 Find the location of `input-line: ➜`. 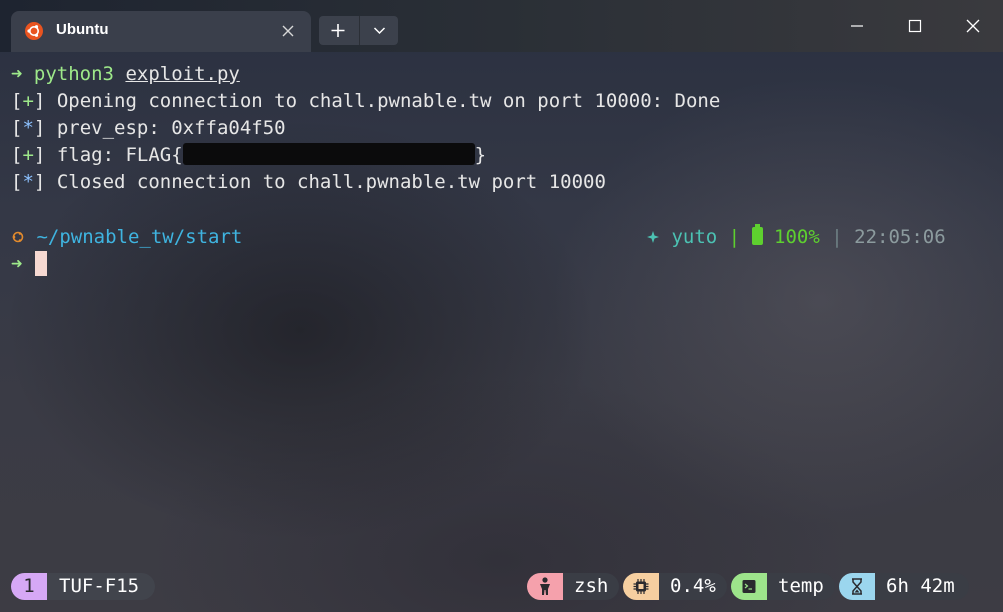

input-line: ➜ is located at coordinates (16, 264).